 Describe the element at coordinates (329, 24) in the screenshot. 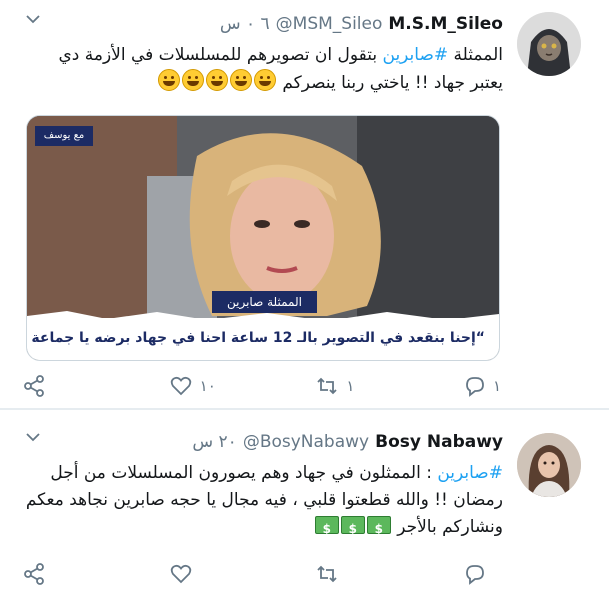

I see `tweet-handle: @MSM_Sileo` at that location.